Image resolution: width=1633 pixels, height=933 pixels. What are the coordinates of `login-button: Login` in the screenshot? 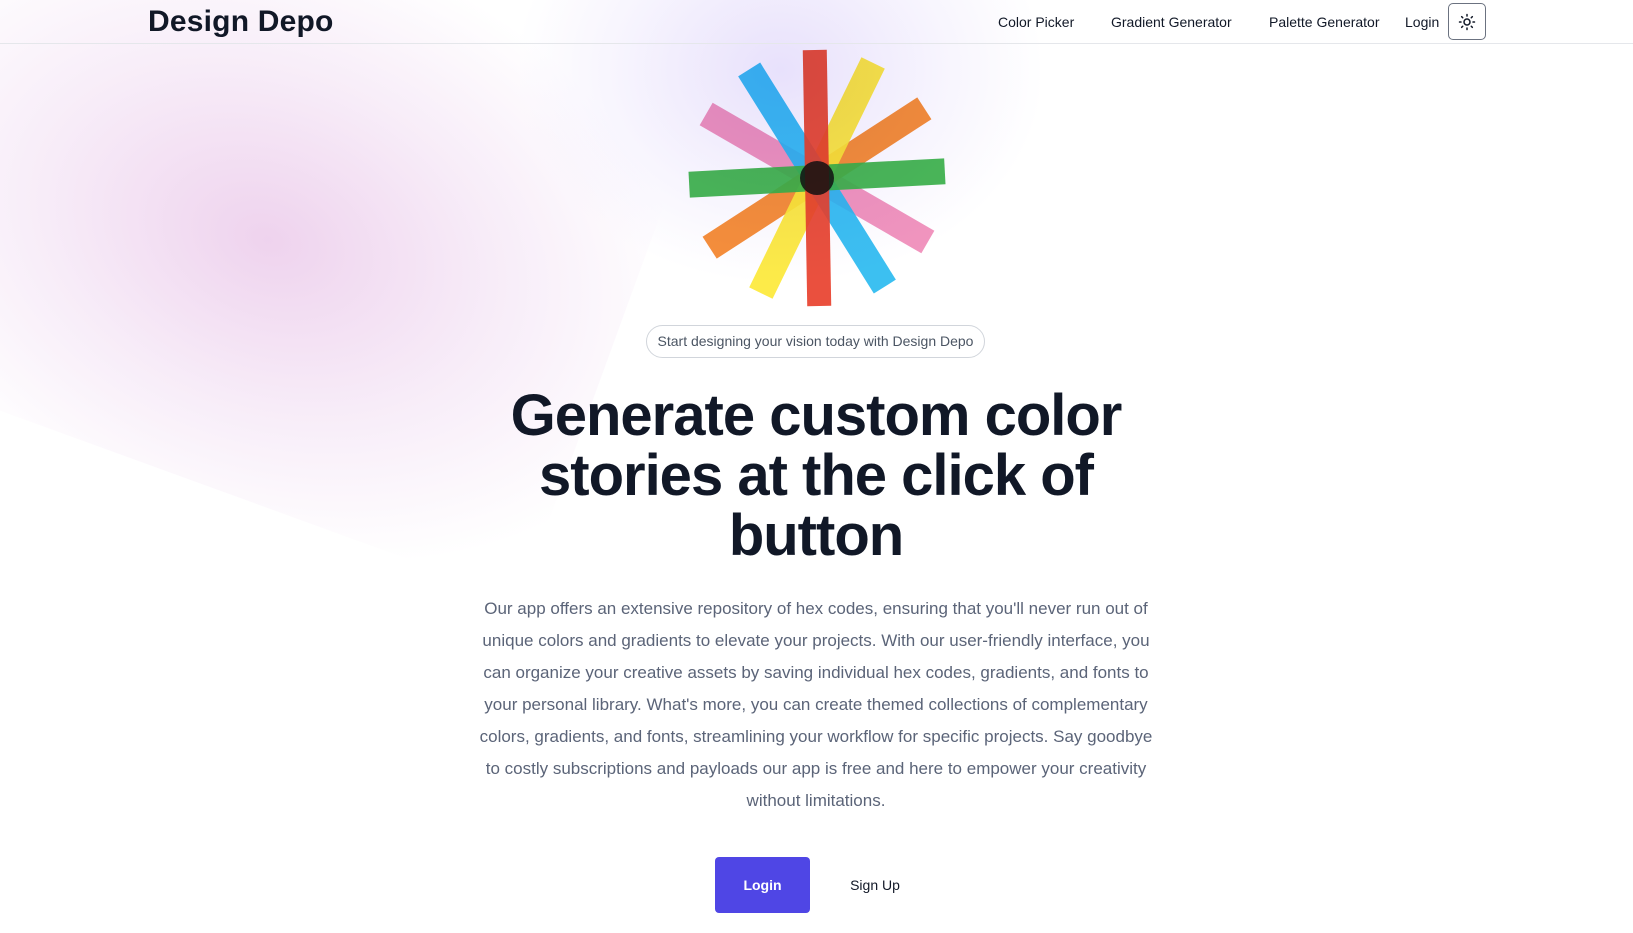 It's located at (762, 885).